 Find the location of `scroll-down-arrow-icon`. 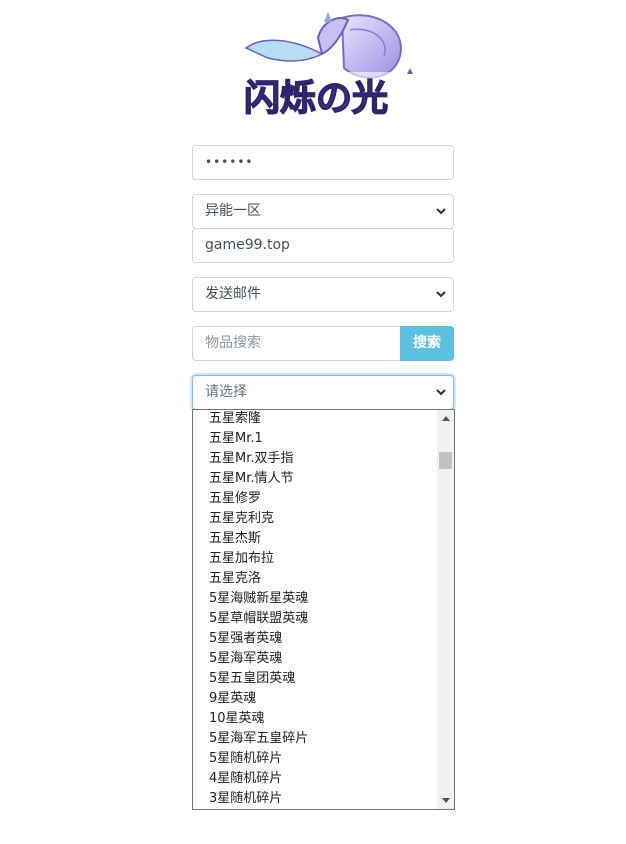

scroll-down-arrow-icon is located at coordinates (445, 800).